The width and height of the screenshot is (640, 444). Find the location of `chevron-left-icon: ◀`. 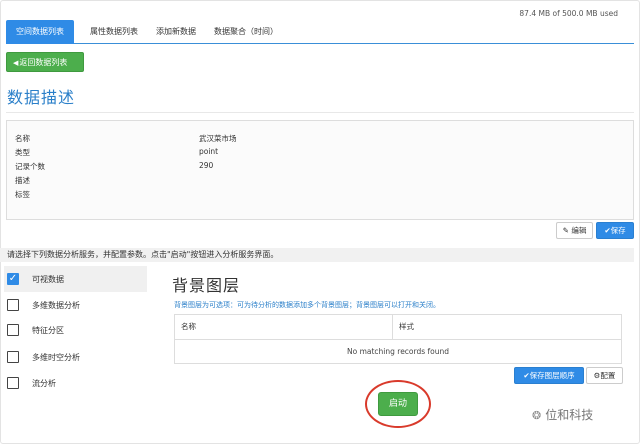

chevron-left-icon: ◀ is located at coordinates (16, 63).